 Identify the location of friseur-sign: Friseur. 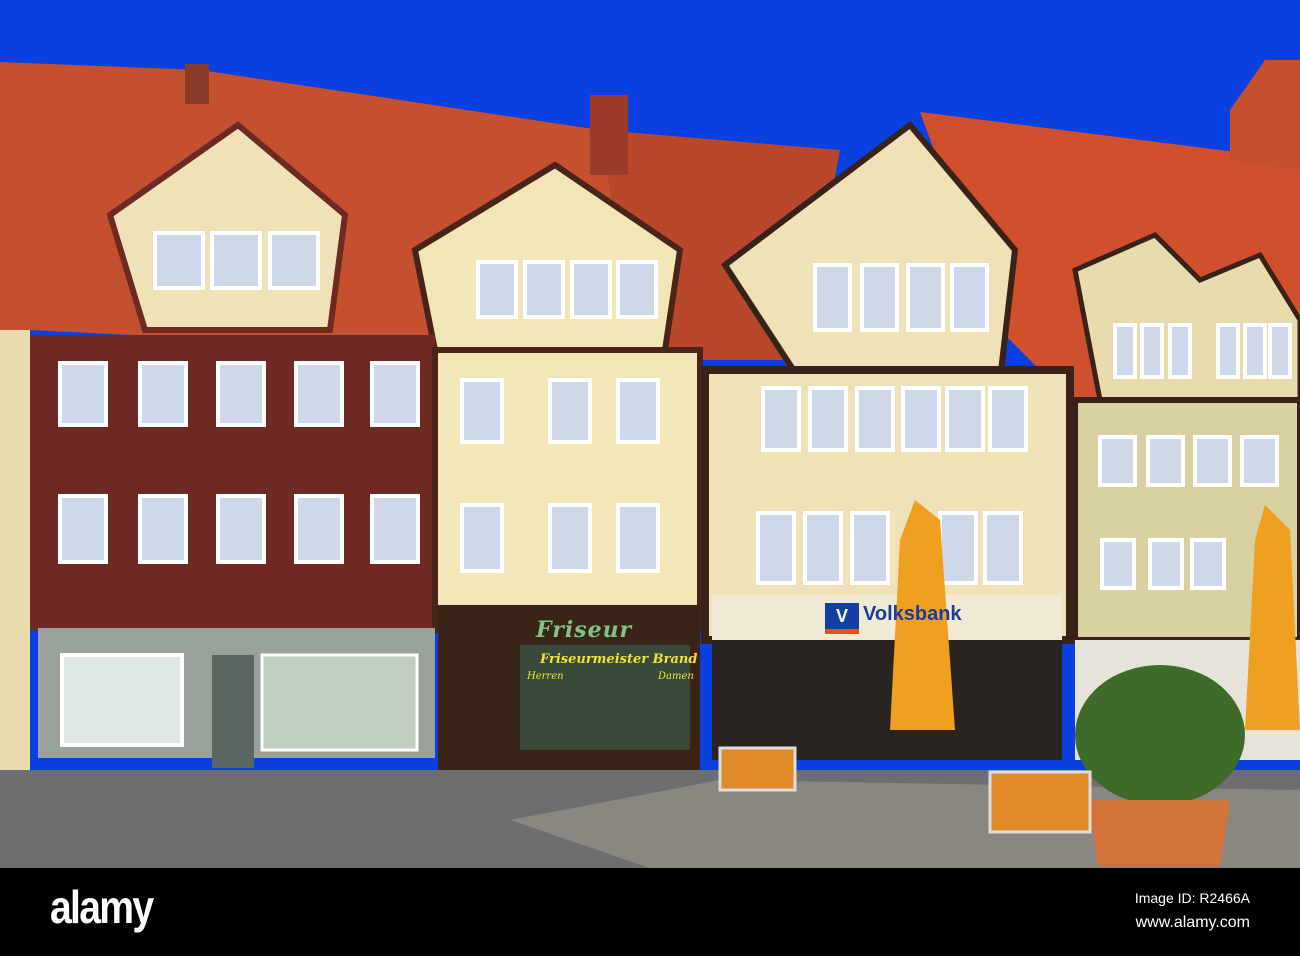
(584, 630).